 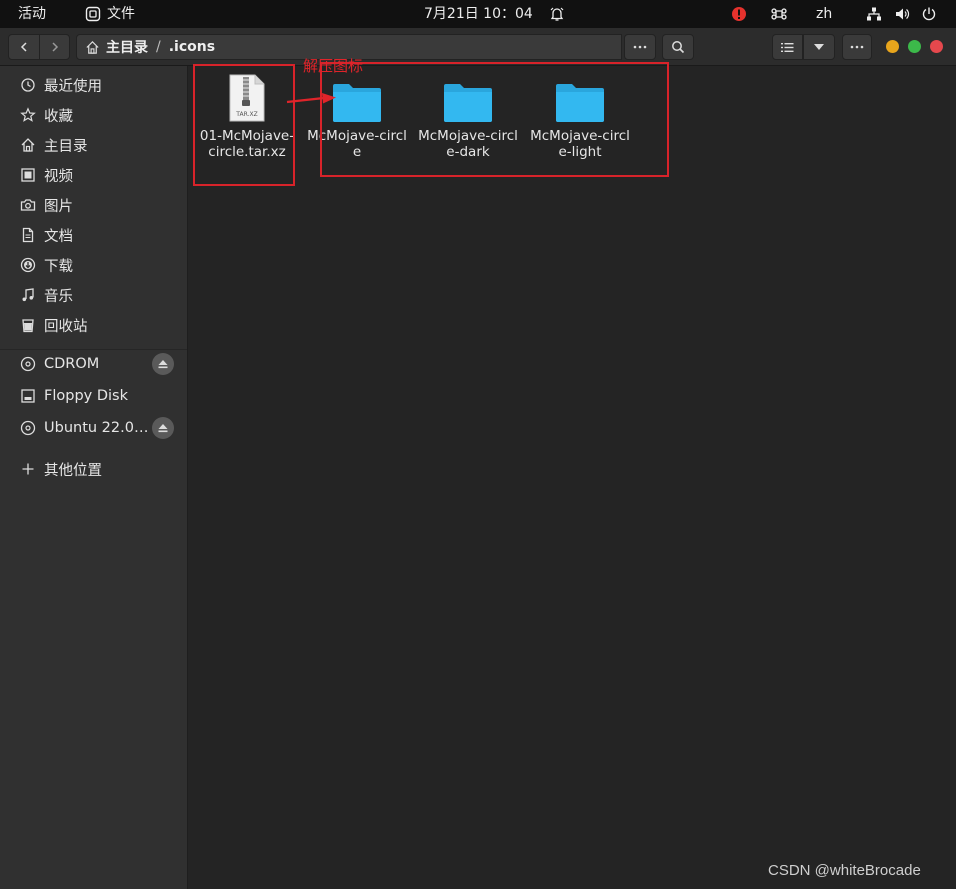 I want to click on sidebar-item-label: 其他位置, so click(x=73, y=470).